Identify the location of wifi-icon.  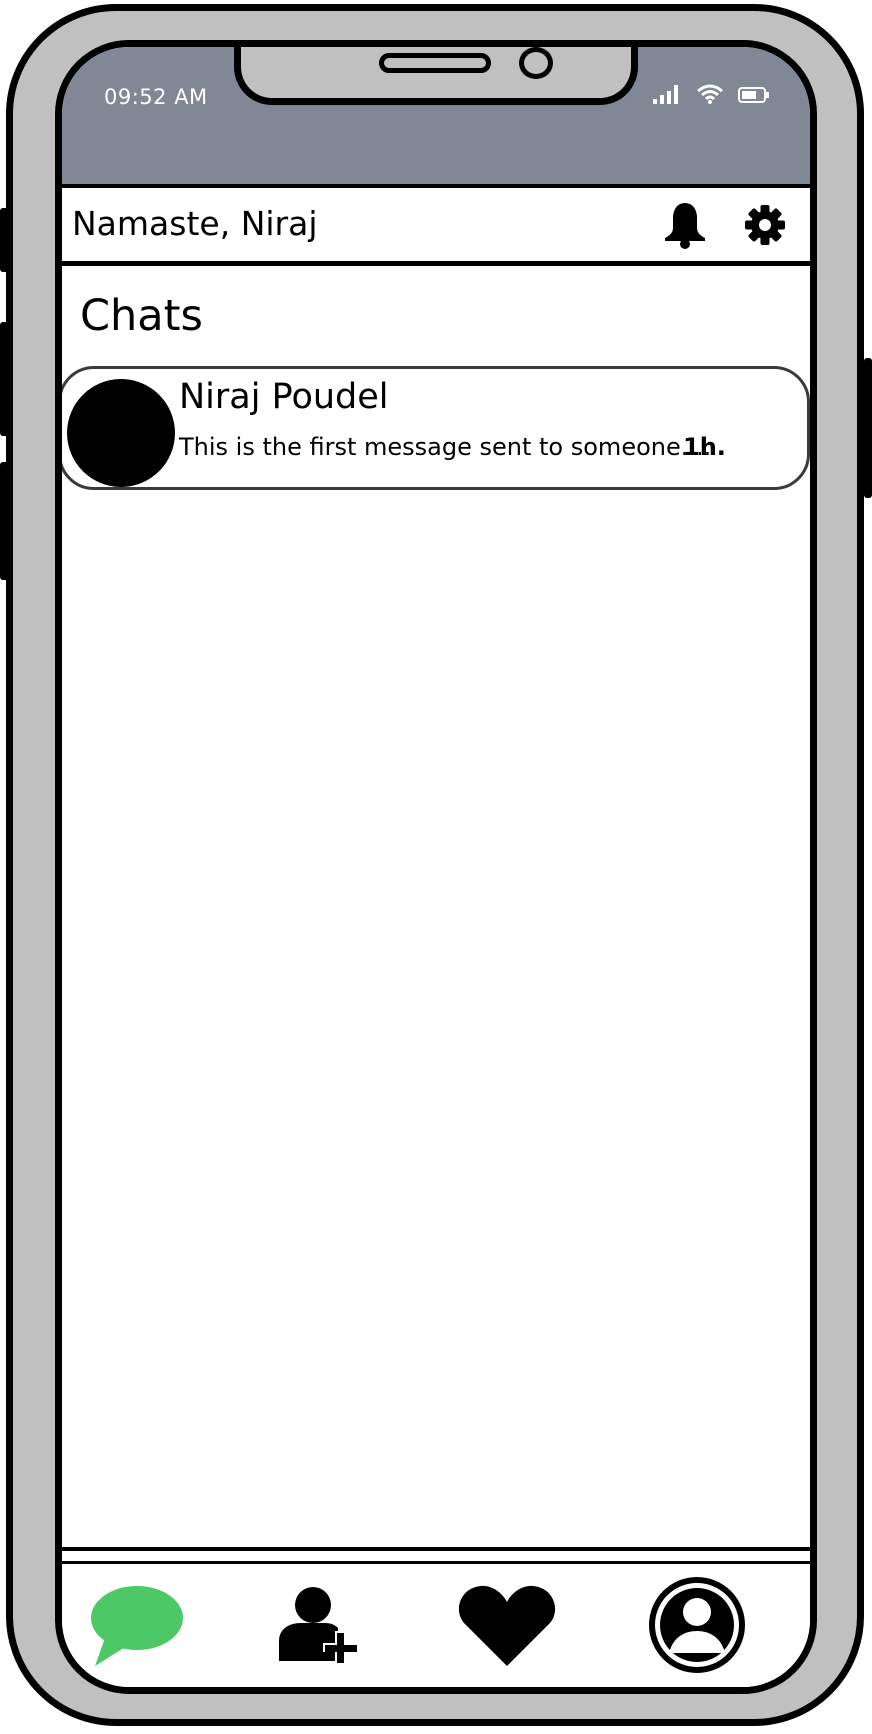
(710, 94).